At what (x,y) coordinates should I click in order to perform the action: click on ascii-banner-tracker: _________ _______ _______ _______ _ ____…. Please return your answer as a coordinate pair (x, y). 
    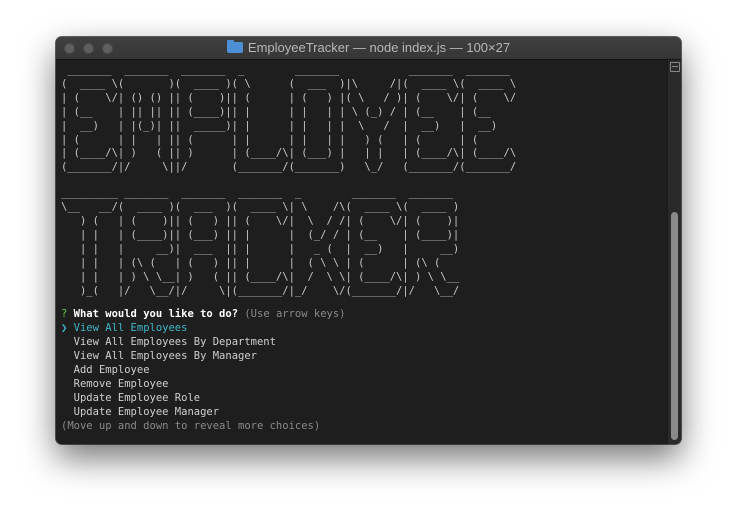
    Looking at the image, I should click on (260, 242).